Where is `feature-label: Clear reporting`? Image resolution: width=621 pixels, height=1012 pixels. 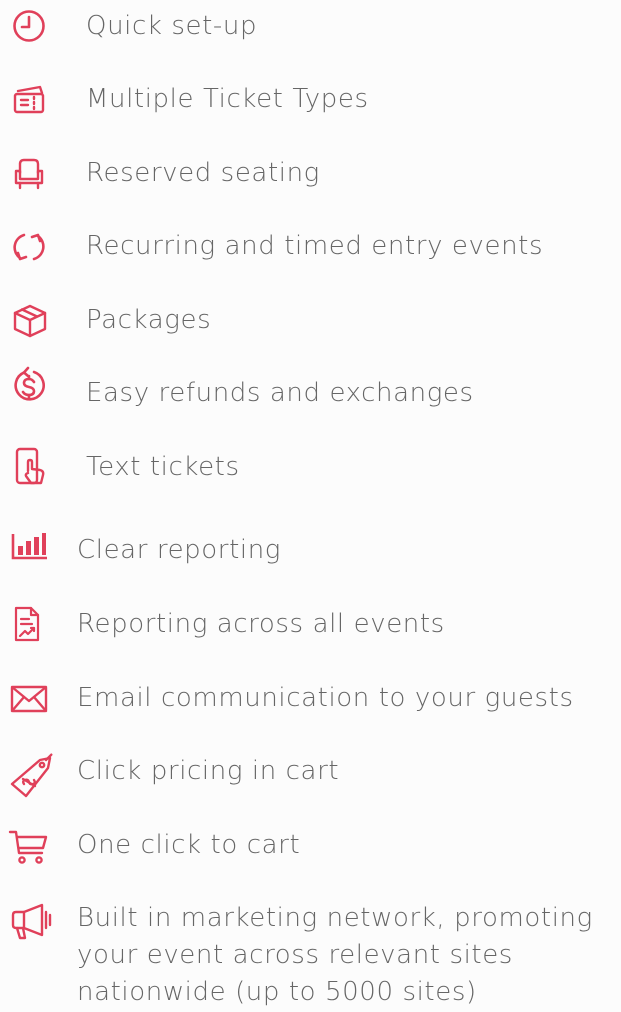 feature-label: Clear reporting is located at coordinates (179, 550).